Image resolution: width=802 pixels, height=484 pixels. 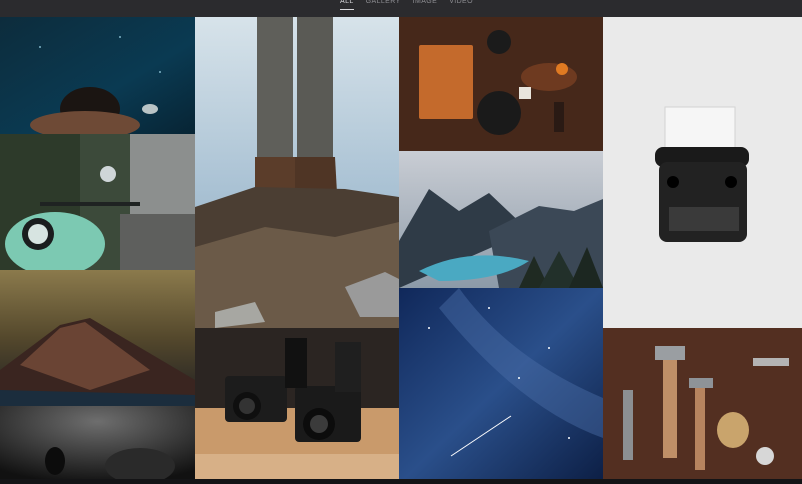 I want to click on mint-scooter-image, so click(x=97, y=202).